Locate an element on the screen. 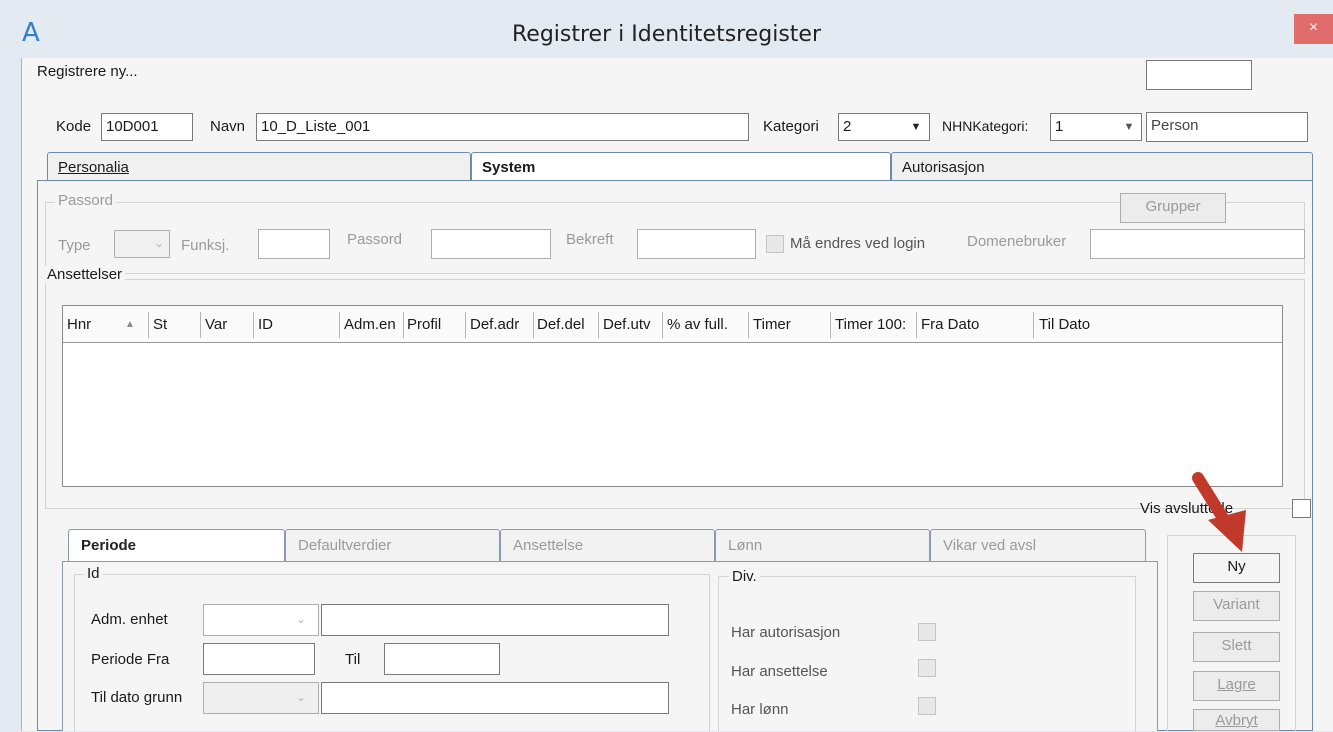 The height and width of the screenshot is (732, 1333). adm-enhet-text is located at coordinates (495, 620).